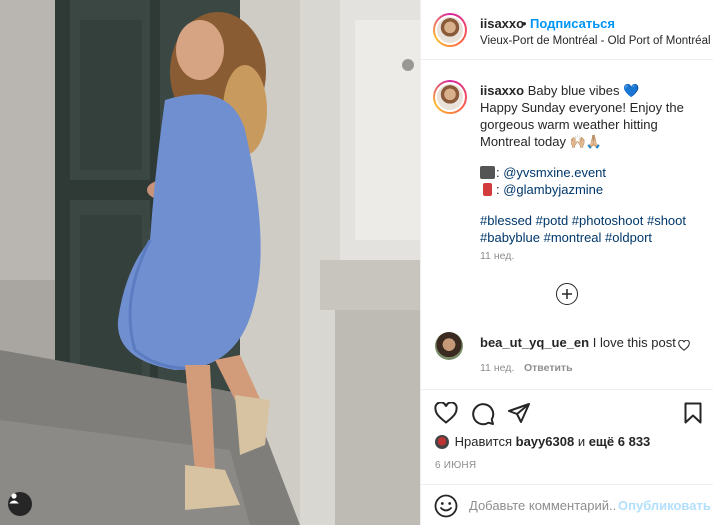  What do you see at coordinates (20, 504) in the screenshot?
I see `user-tag-button` at bounding box center [20, 504].